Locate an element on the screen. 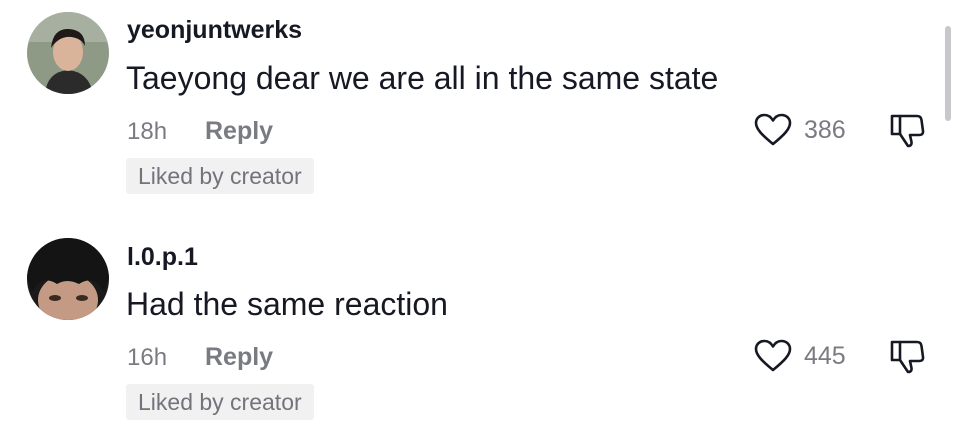  like-count: 445 is located at coordinates (825, 355).